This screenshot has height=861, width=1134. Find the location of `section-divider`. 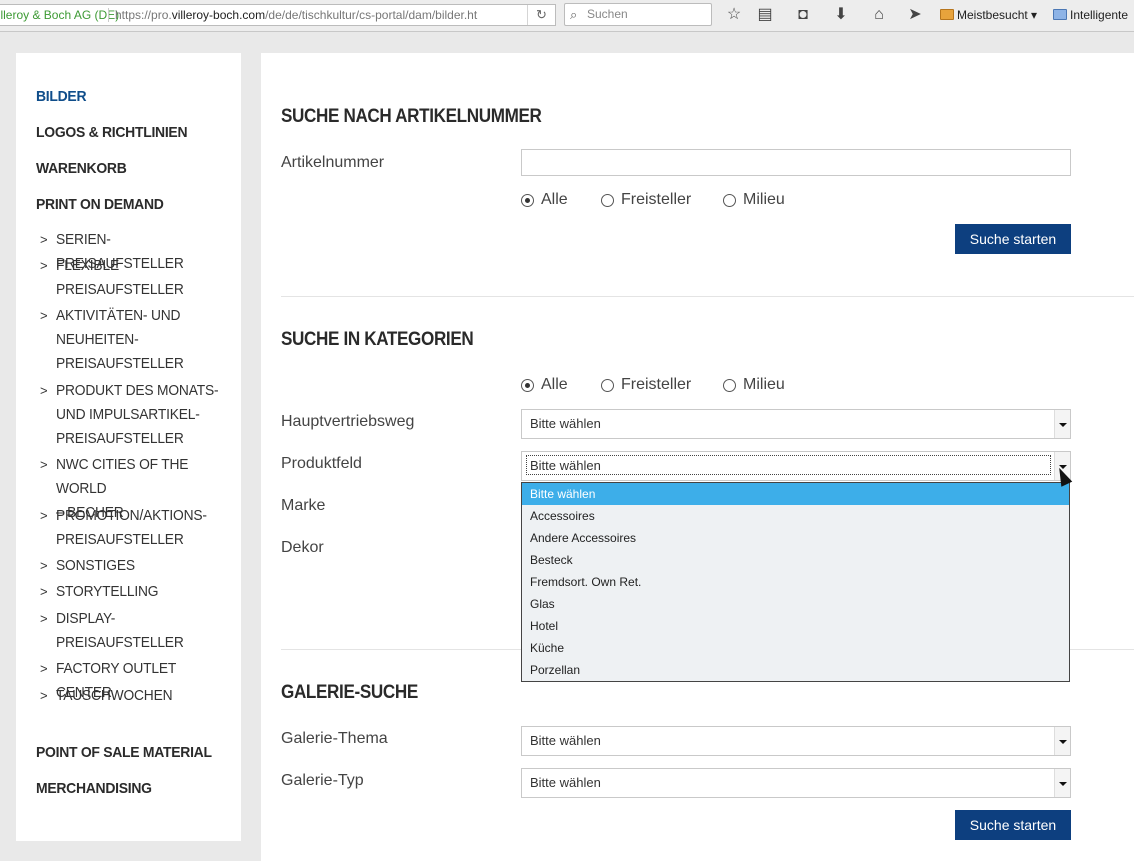

section-divider is located at coordinates (707, 296).